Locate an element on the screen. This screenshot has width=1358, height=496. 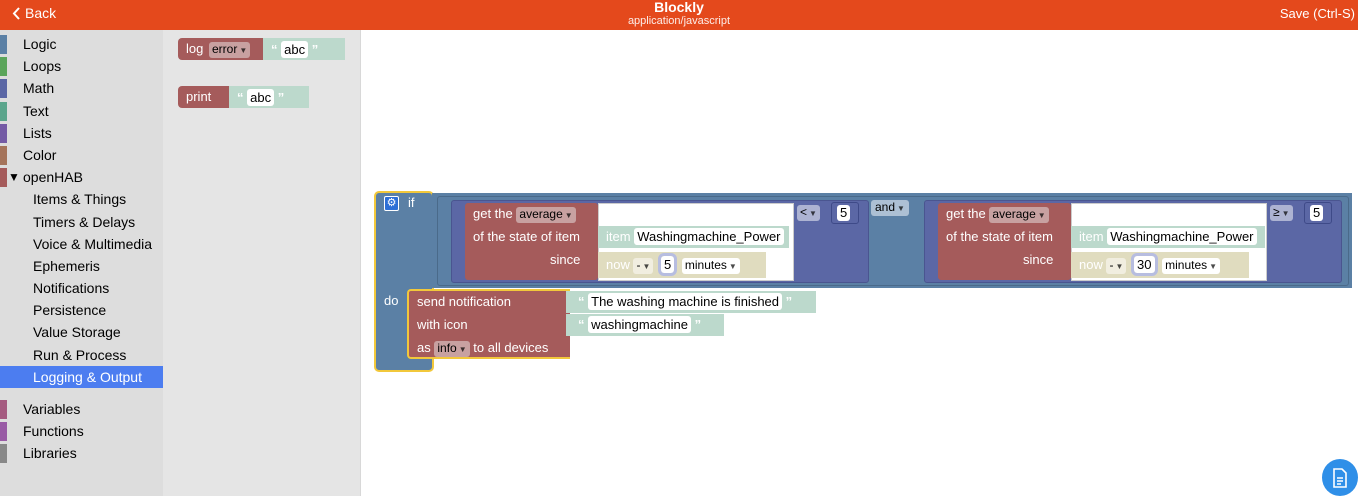
number-block-right: 5 is located at coordinates (1318, 213).